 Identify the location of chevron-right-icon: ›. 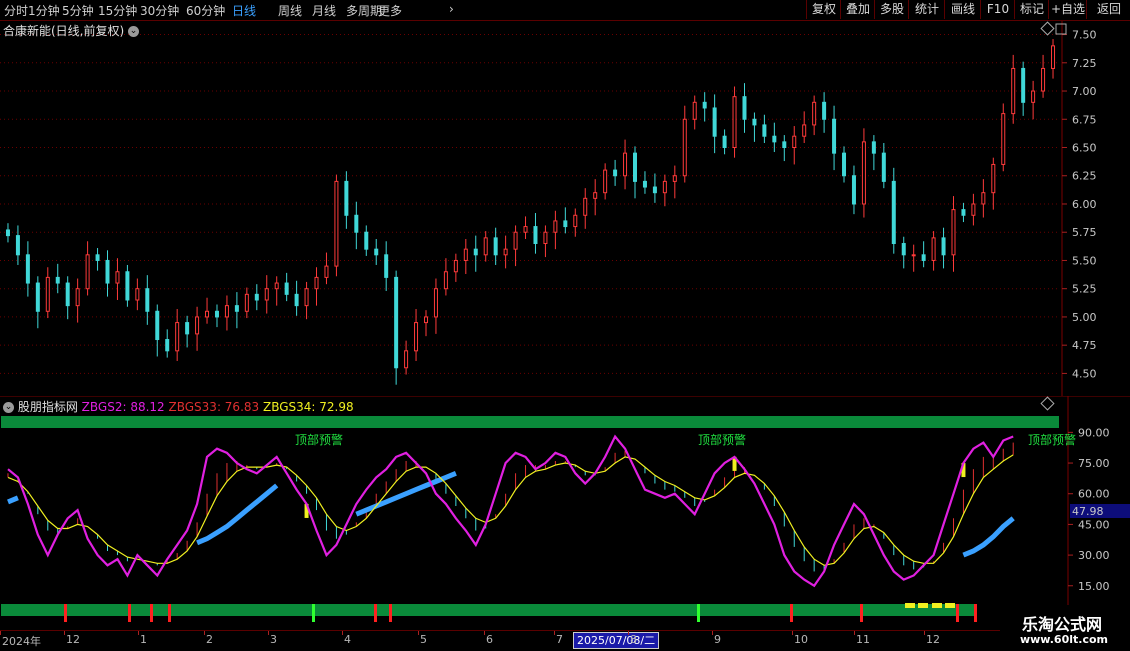
(451, 9).